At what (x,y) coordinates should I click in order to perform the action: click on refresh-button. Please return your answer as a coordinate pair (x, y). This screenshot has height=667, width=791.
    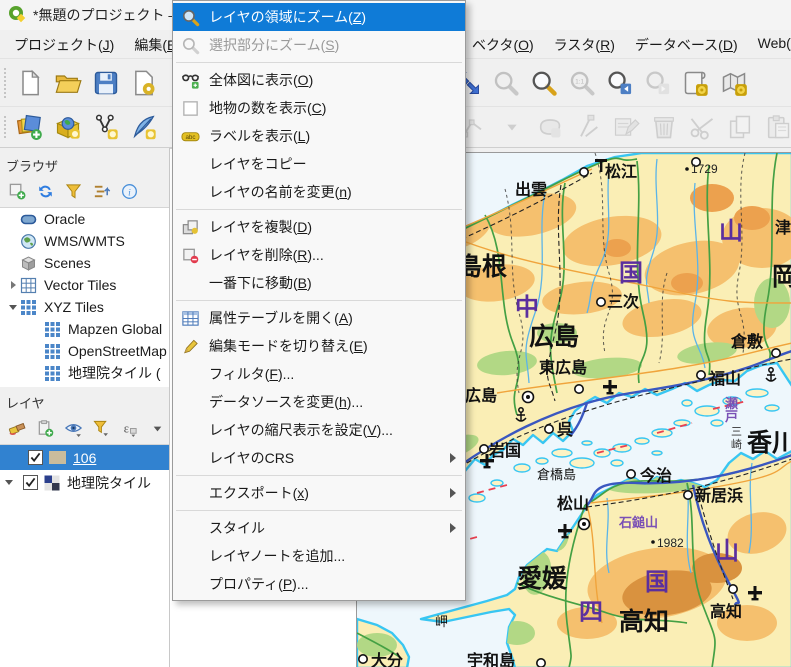
    Looking at the image, I should click on (45, 191).